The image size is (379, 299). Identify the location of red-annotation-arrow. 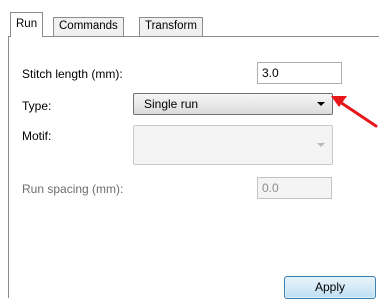
(354, 112).